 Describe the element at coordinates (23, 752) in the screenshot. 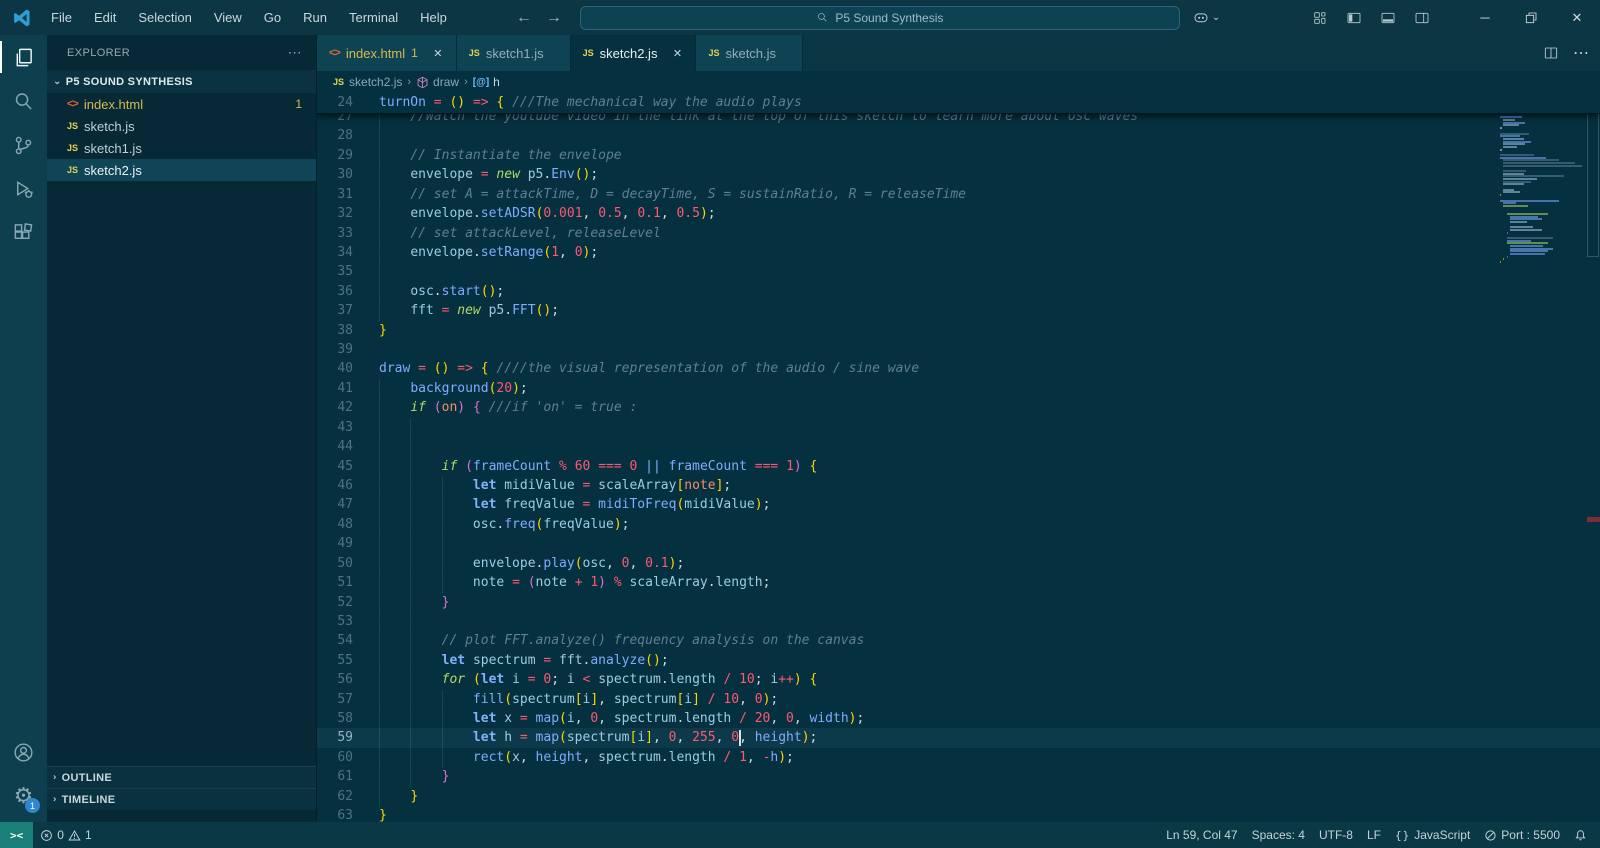

I see `activity-accounts` at that location.